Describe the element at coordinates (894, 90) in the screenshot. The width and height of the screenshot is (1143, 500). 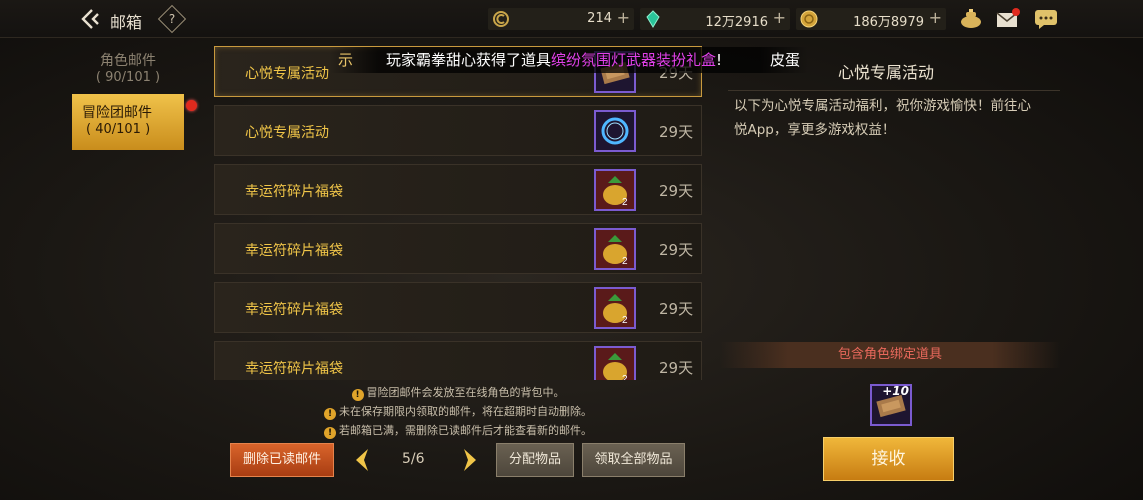
I see `divider` at that location.